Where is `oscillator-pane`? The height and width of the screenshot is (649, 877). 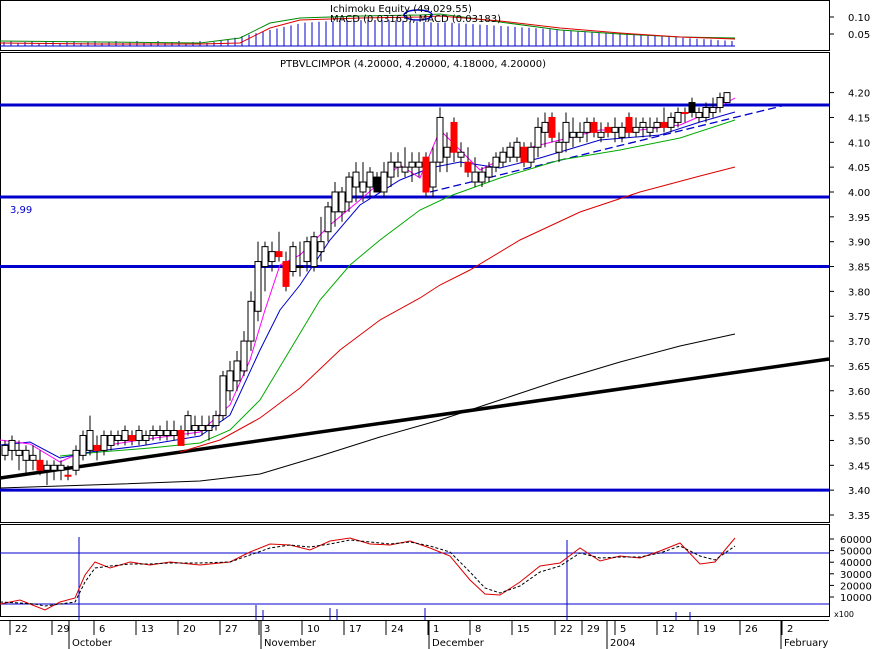 oscillator-pane is located at coordinates (414, 578).